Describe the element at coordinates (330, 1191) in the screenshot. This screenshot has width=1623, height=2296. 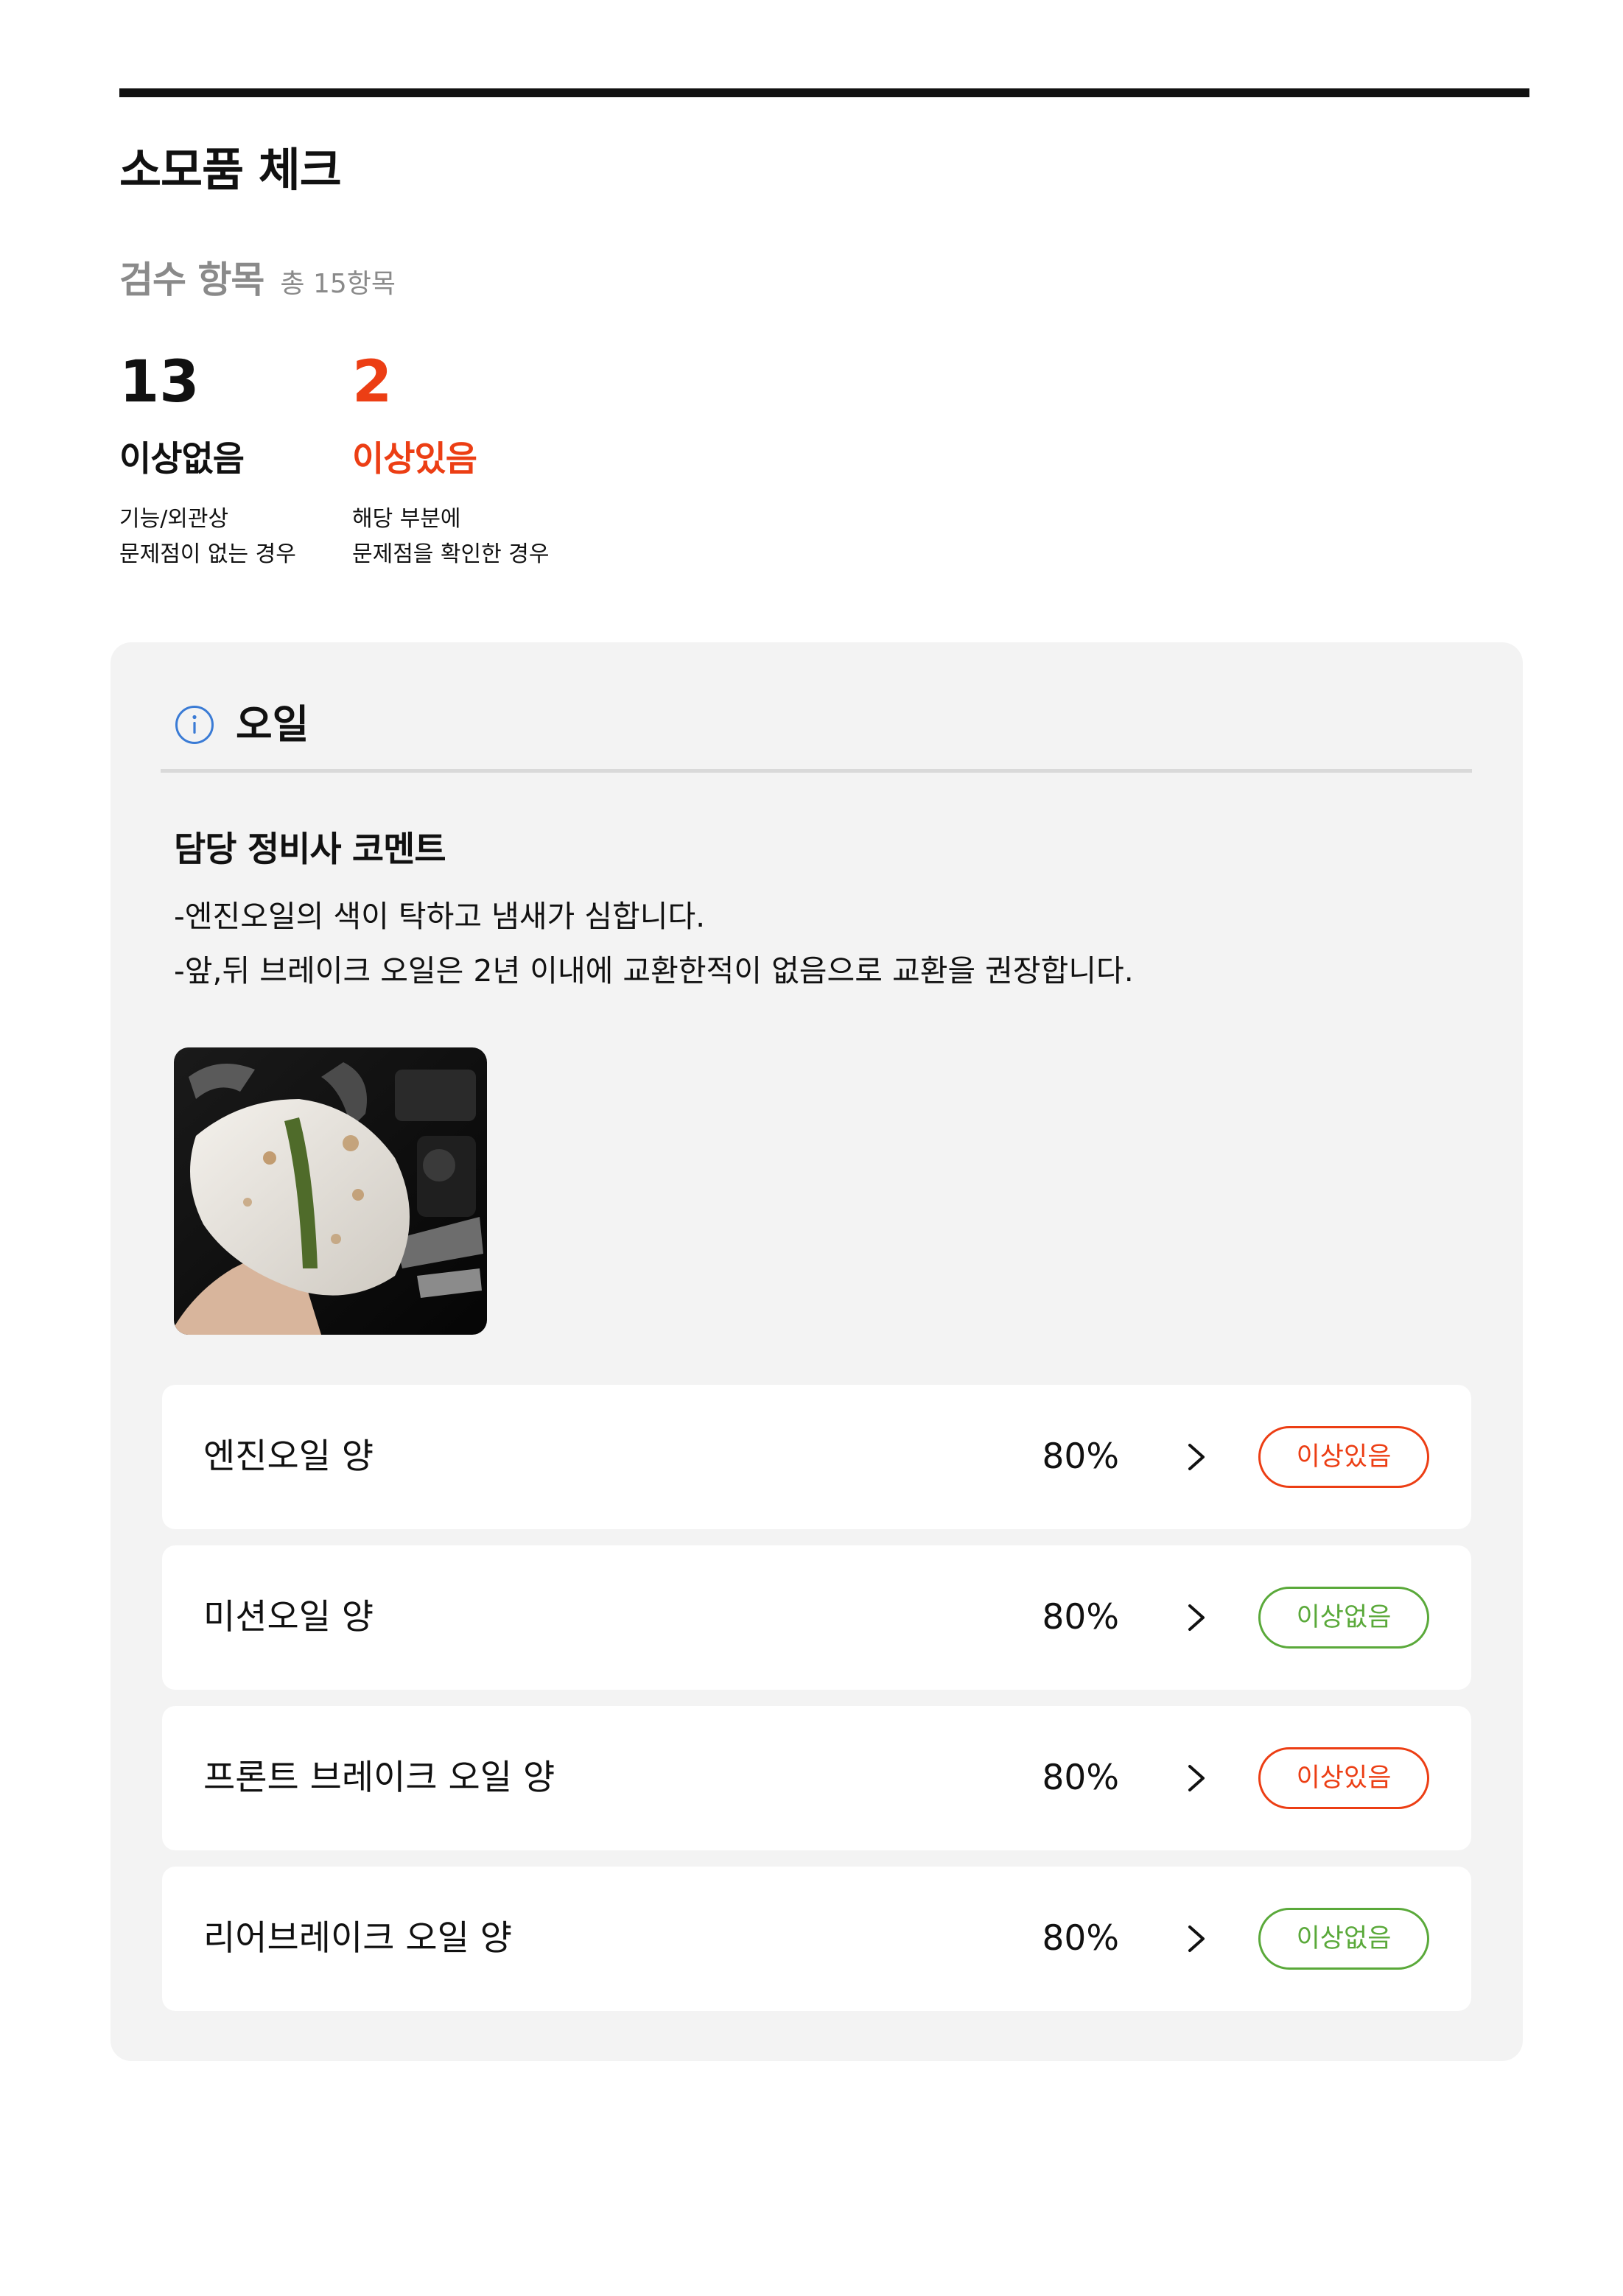
I see `oil-check-photo` at that location.